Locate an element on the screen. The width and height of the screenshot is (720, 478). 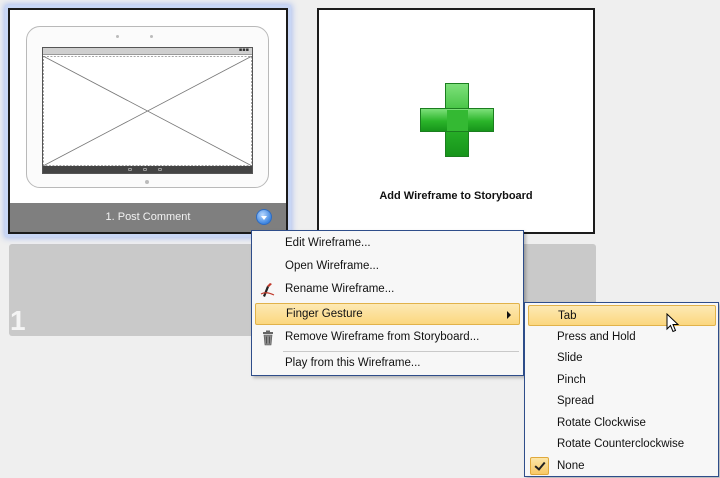
gesture-item-tab: Tab is located at coordinates (622, 315).